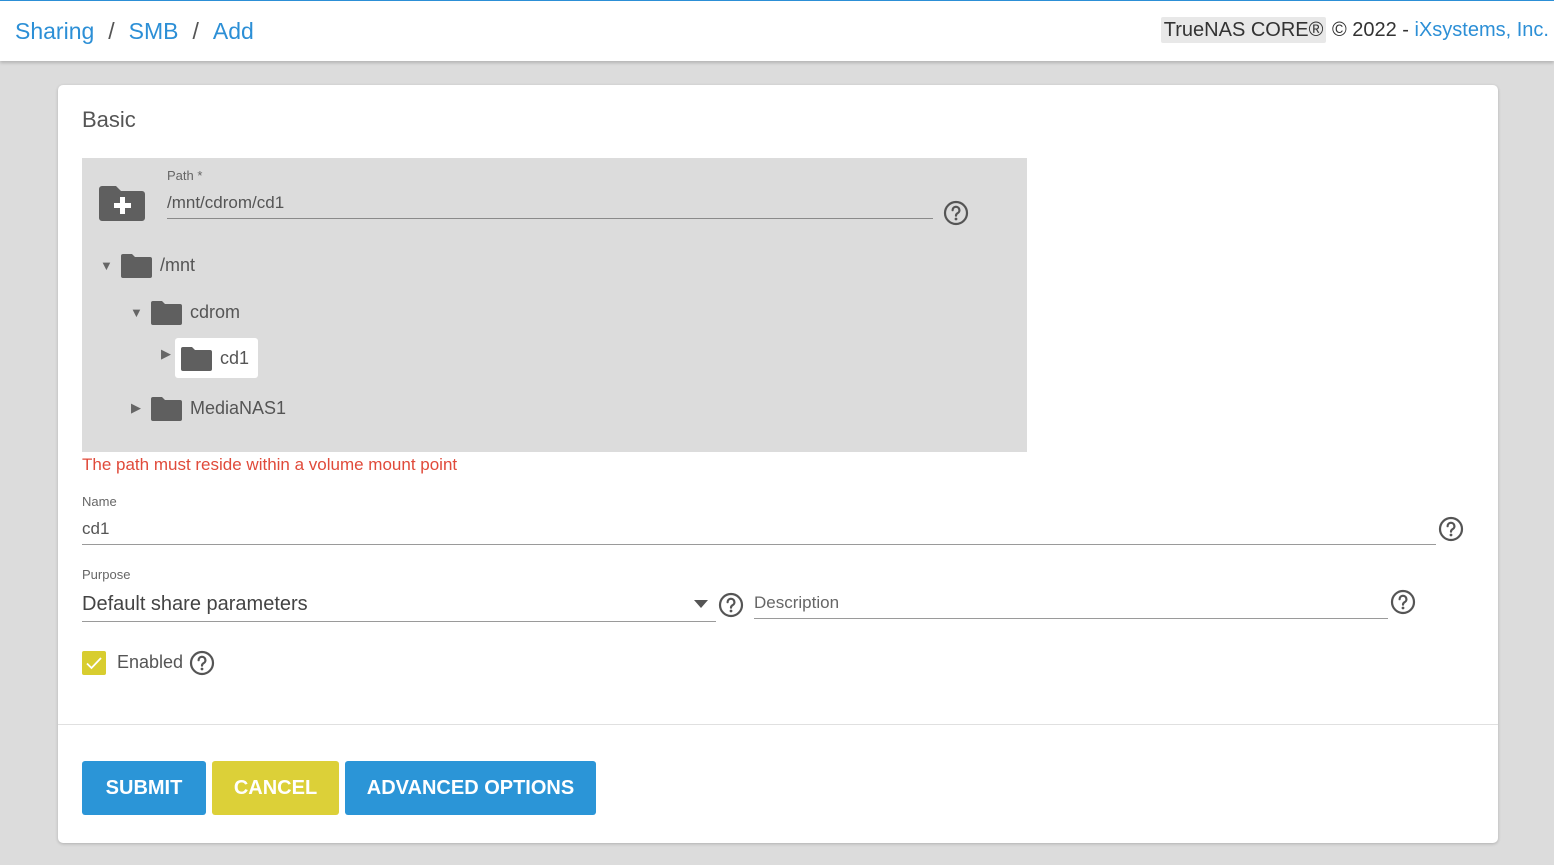 Image resolution: width=1554 pixels, height=865 pixels. I want to click on tree-node-label: cdrom, so click(215, 311).